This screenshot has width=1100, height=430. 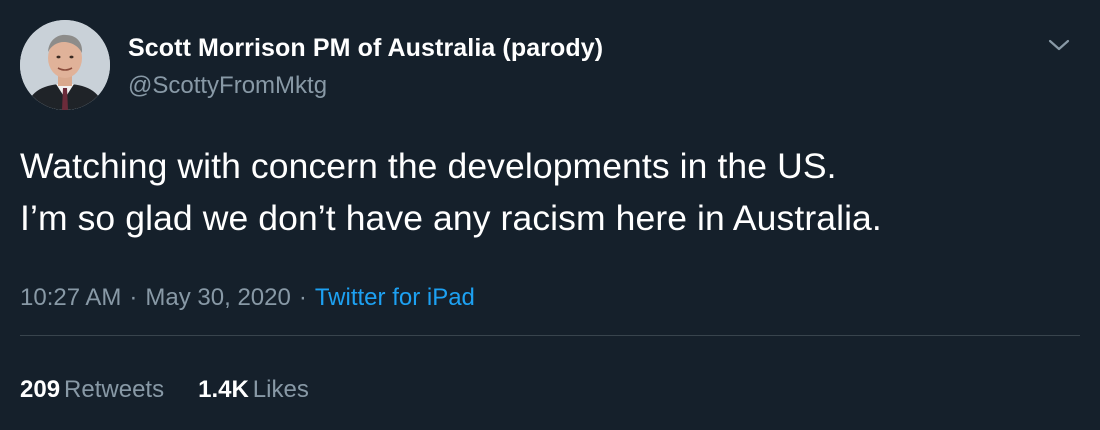 I want to click on retweets-count: 209, so click(x=40, y=389).